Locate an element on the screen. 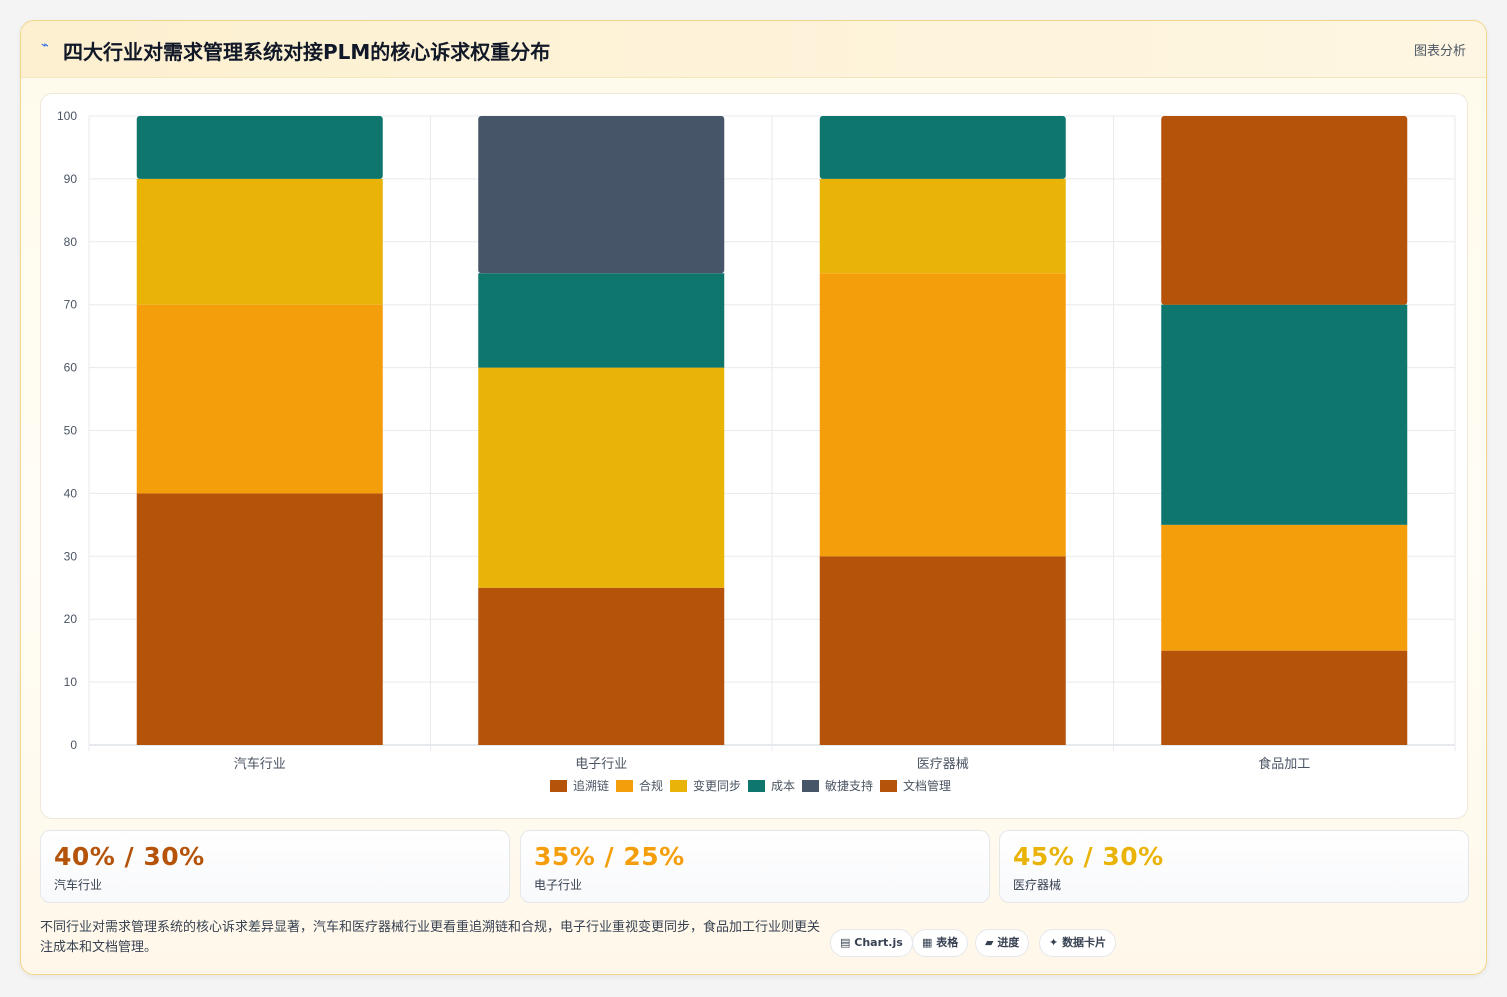 The width and height of the screenshot is (1507, 997). x-tick-label: 电子行业 is located at coordinates (601, 763).